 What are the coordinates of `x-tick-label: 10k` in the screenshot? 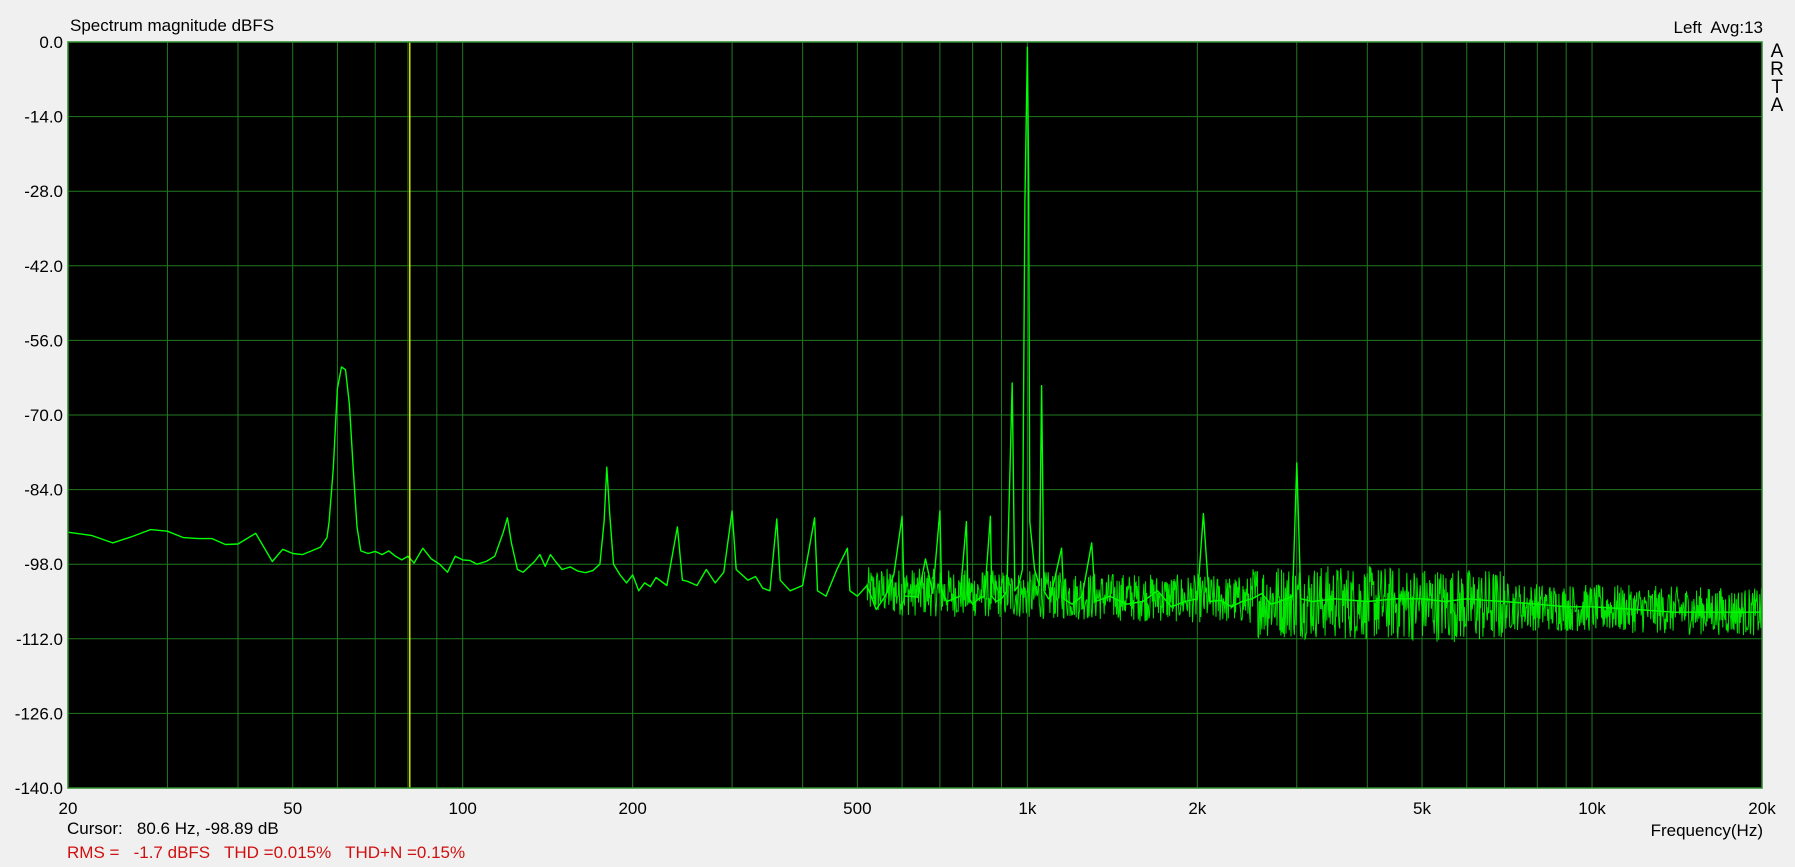 It's located at (1592, 808).